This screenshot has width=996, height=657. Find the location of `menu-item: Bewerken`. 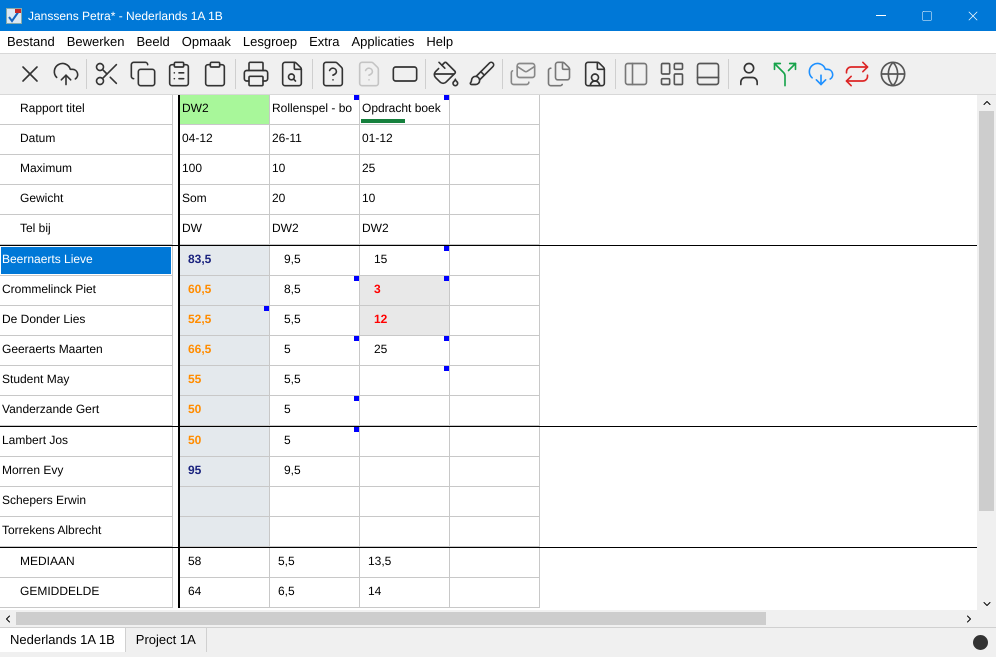

menu-item: Bewerken is located at coordinates (95, 42).